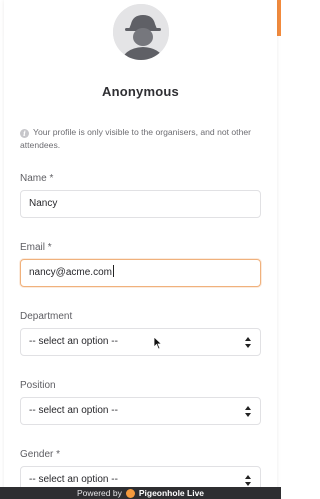  Describe the element at coordinates (99, 493) in the screenshot. I see `footer-prefix: Powered by` at that location.